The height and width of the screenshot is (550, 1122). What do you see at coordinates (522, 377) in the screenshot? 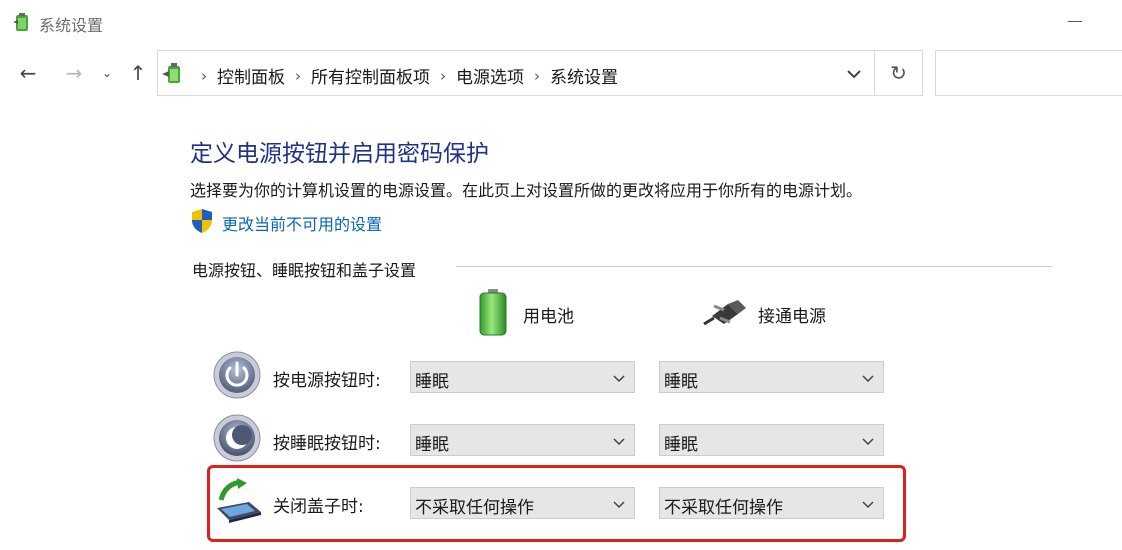
I see `power-button-battery-select: 睡眠` at bounding box center [522, 377].